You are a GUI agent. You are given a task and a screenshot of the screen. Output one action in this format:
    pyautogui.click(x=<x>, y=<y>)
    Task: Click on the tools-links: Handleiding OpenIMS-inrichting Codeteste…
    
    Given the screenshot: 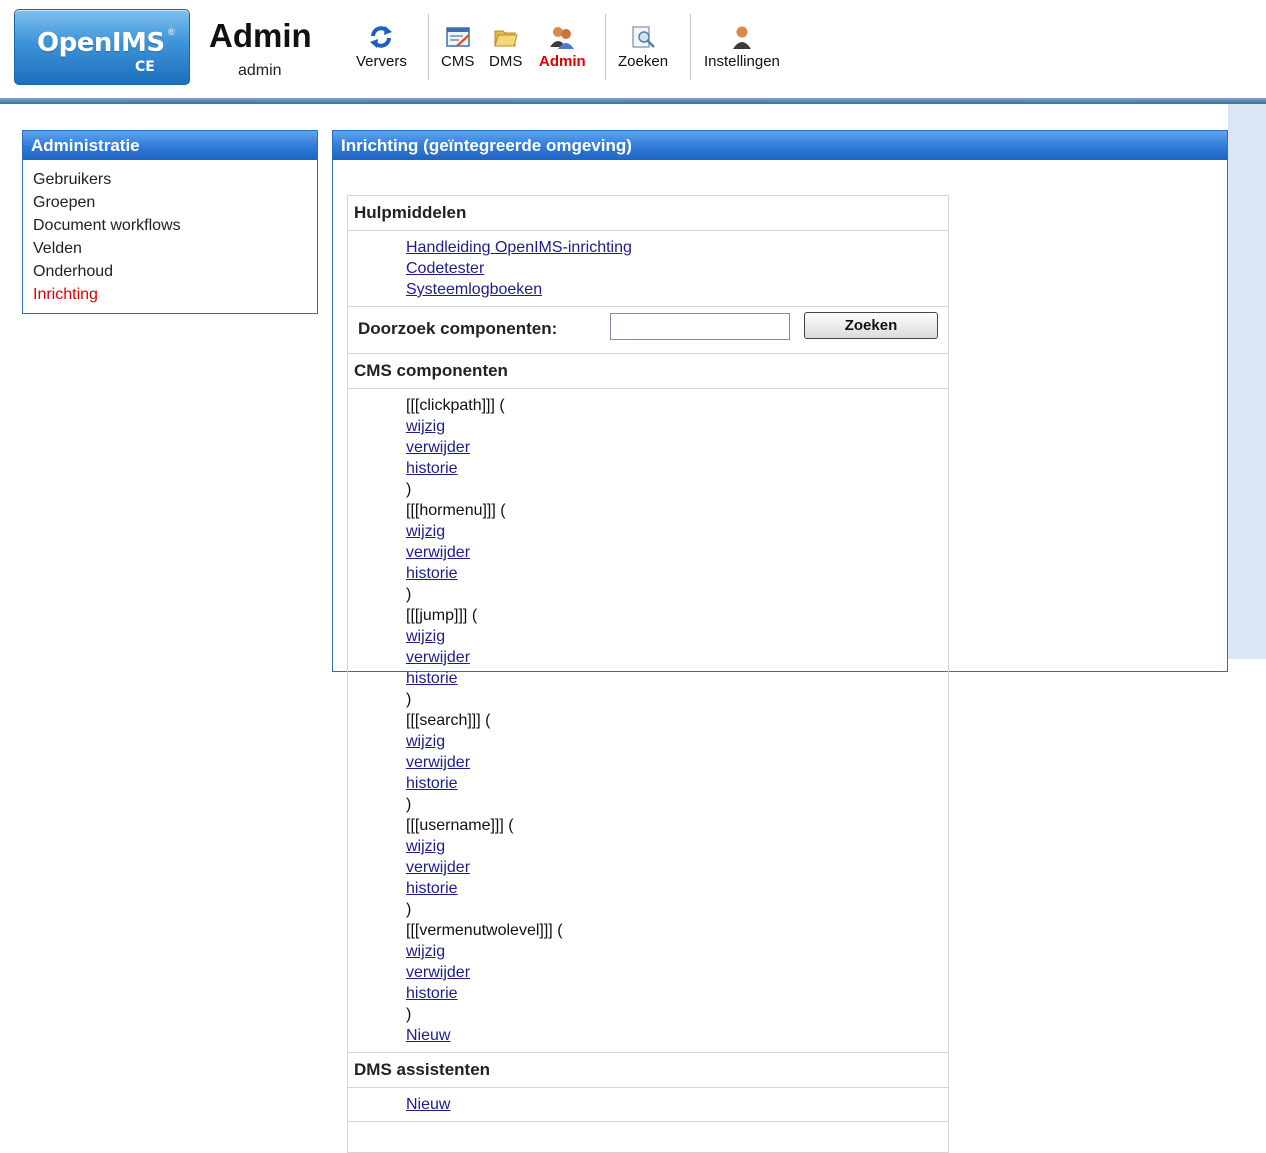 What is the action you would take?
    pyautogui.click(x=648, y=268)
    